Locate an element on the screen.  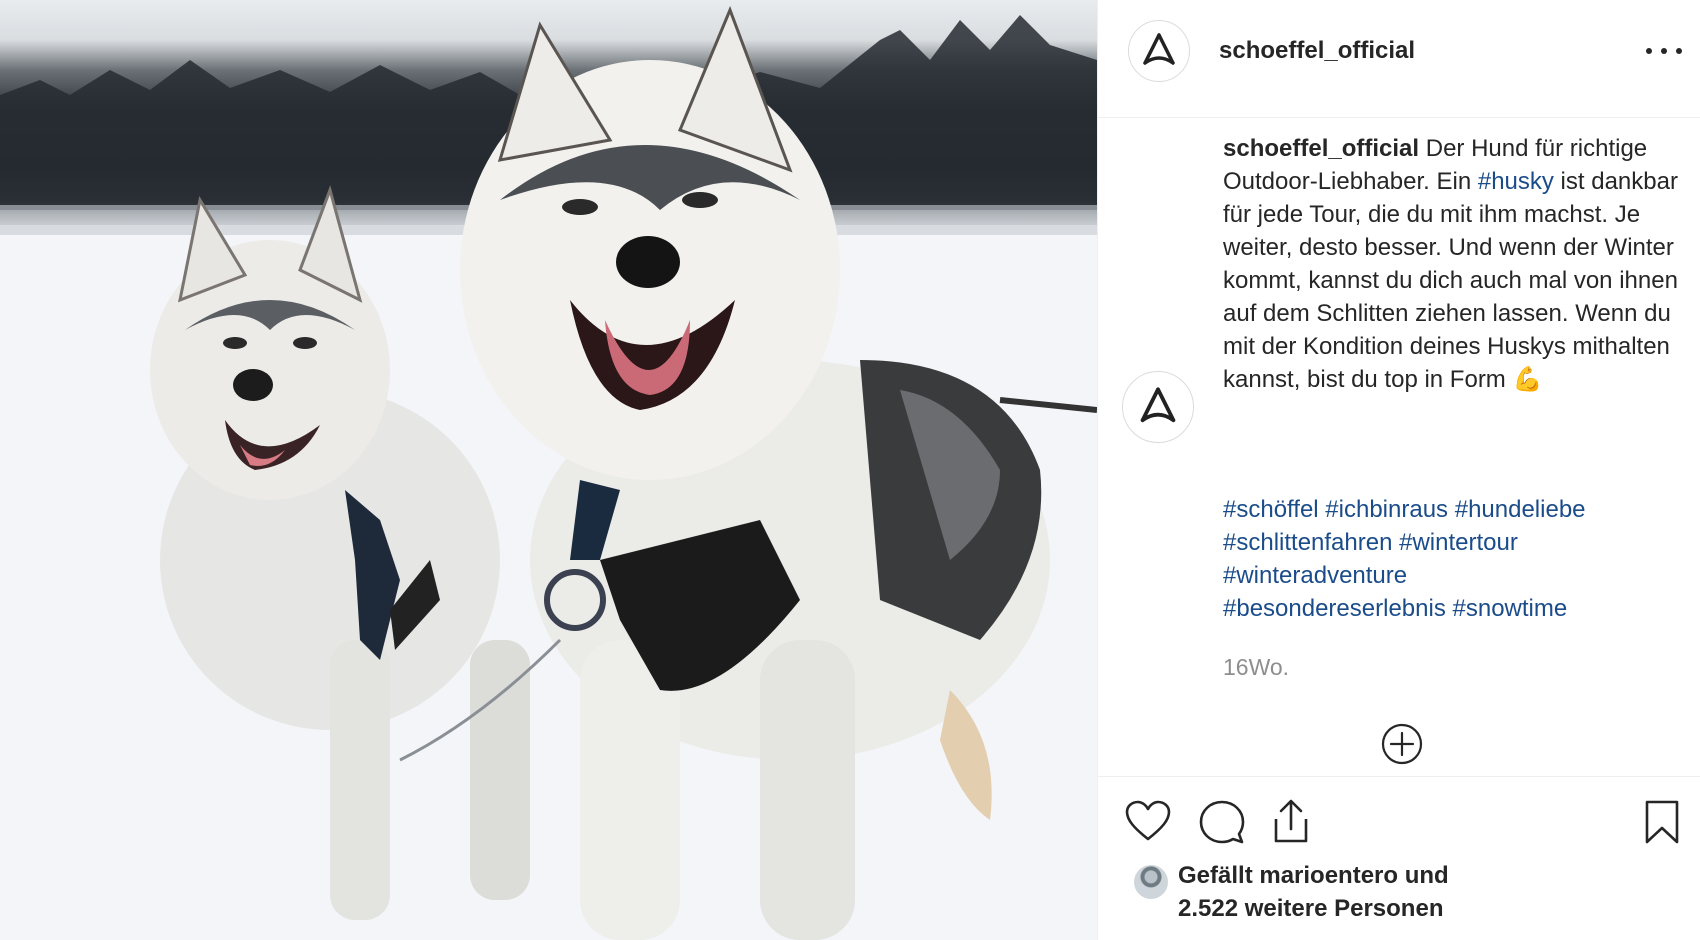
hashtag: #snowtime is located at coordinates (1510, 608).